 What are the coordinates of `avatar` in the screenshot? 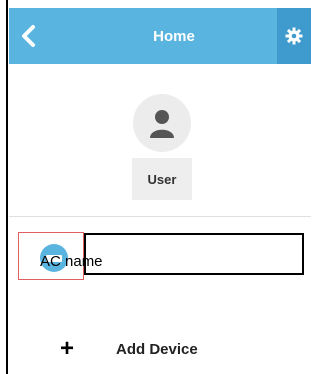 It's located at (162, 123).